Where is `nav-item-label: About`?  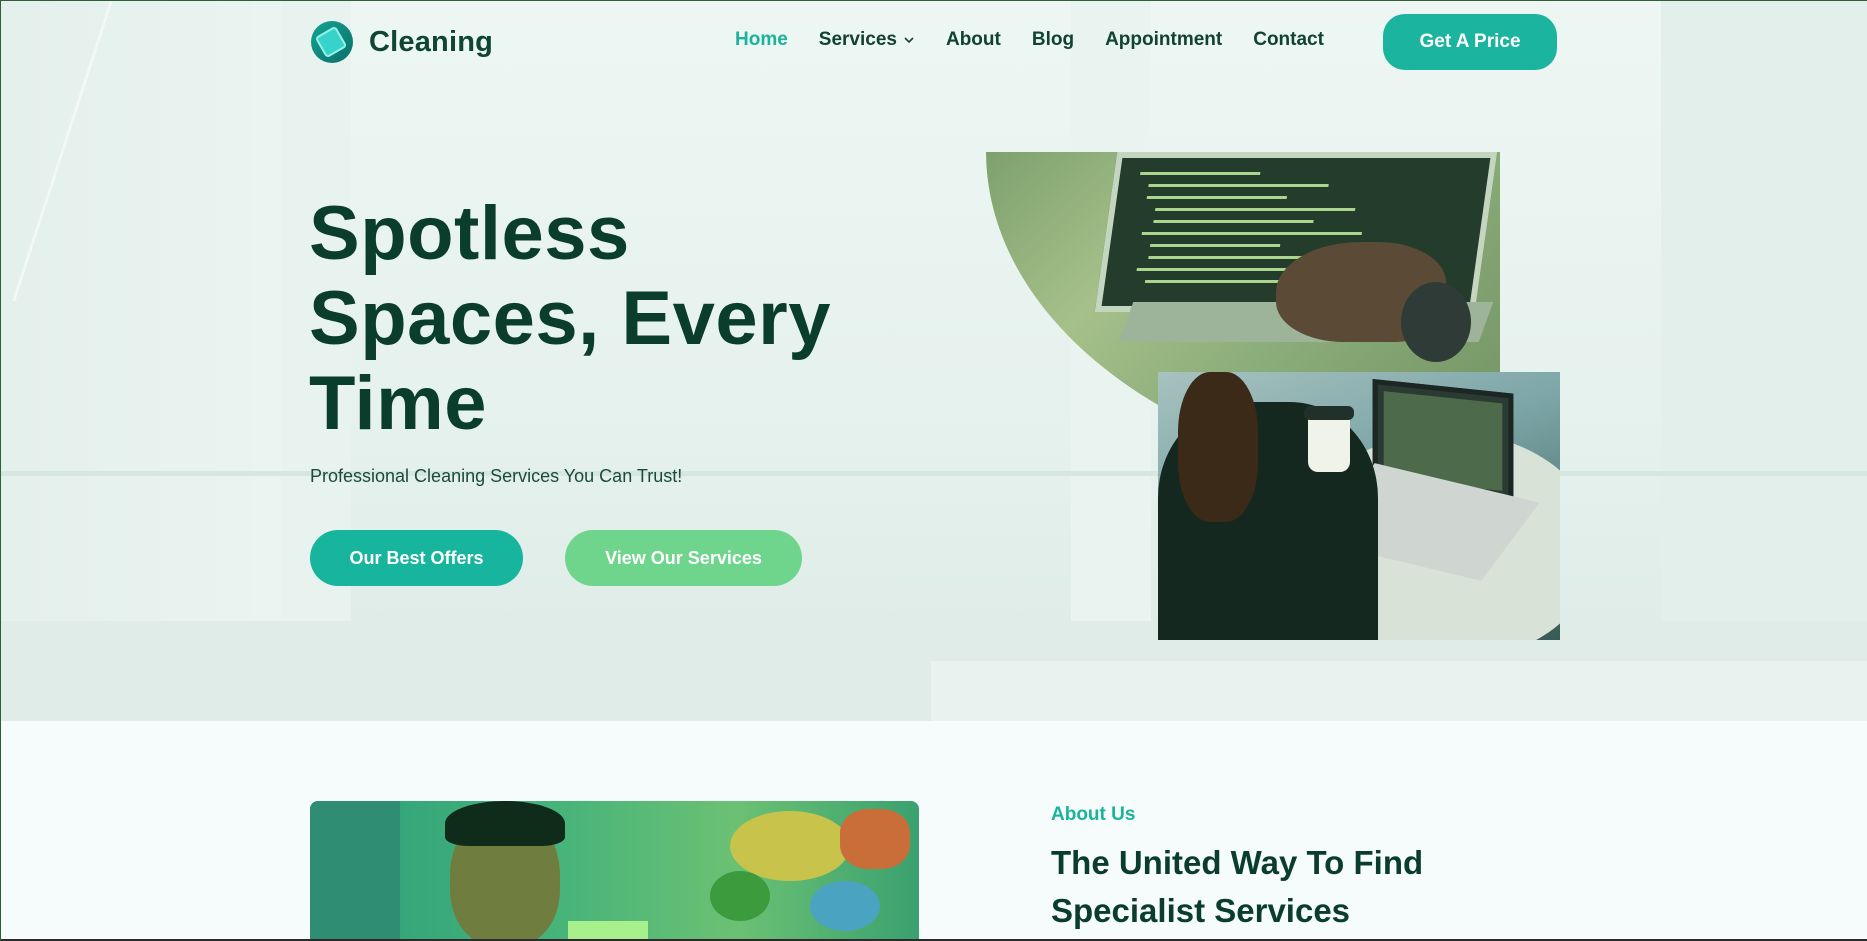
nav-item-label: About is located at coordinates (973, 39).